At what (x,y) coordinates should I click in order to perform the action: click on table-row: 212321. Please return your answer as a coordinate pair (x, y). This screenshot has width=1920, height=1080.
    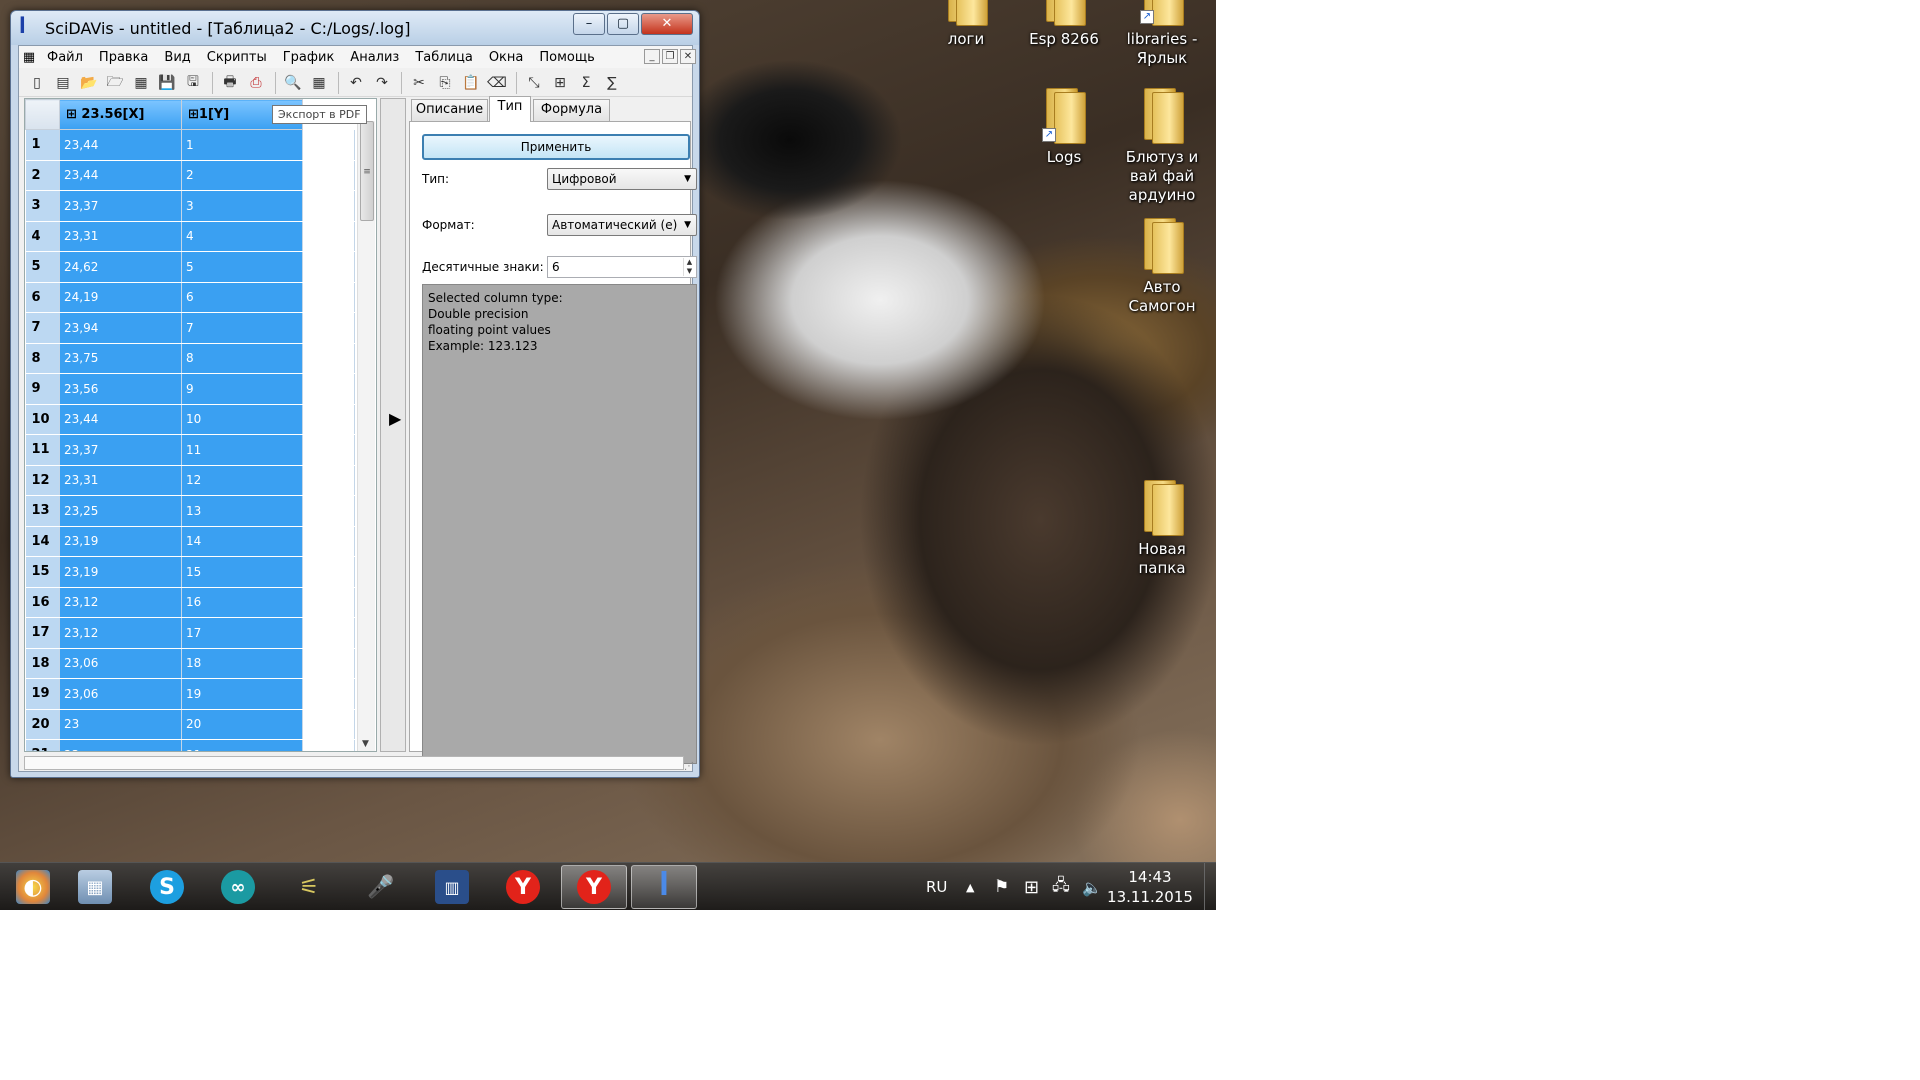
    Looking at the image, I should click on (190, 745).